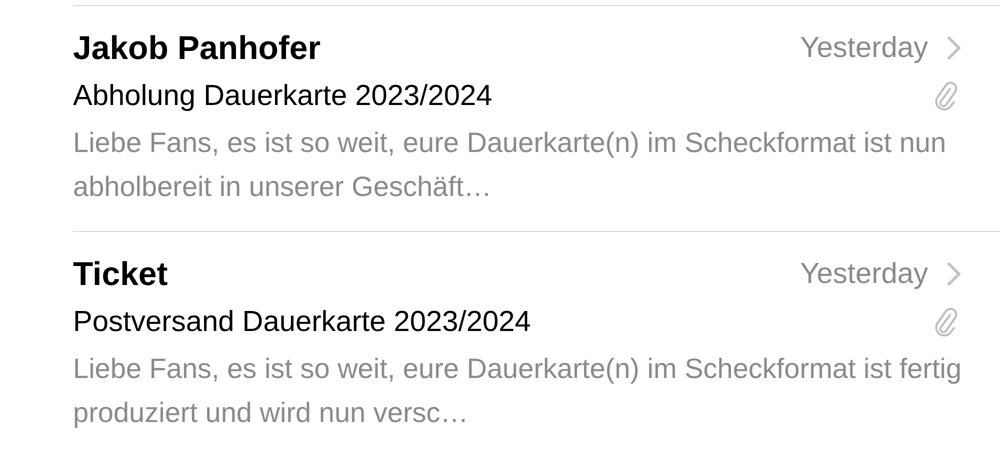 The image size is (1000, 449). Describe the element at coordinates (197, 48) in the screenshot. I see `sender-name: Jakob Panhofer` at that location.